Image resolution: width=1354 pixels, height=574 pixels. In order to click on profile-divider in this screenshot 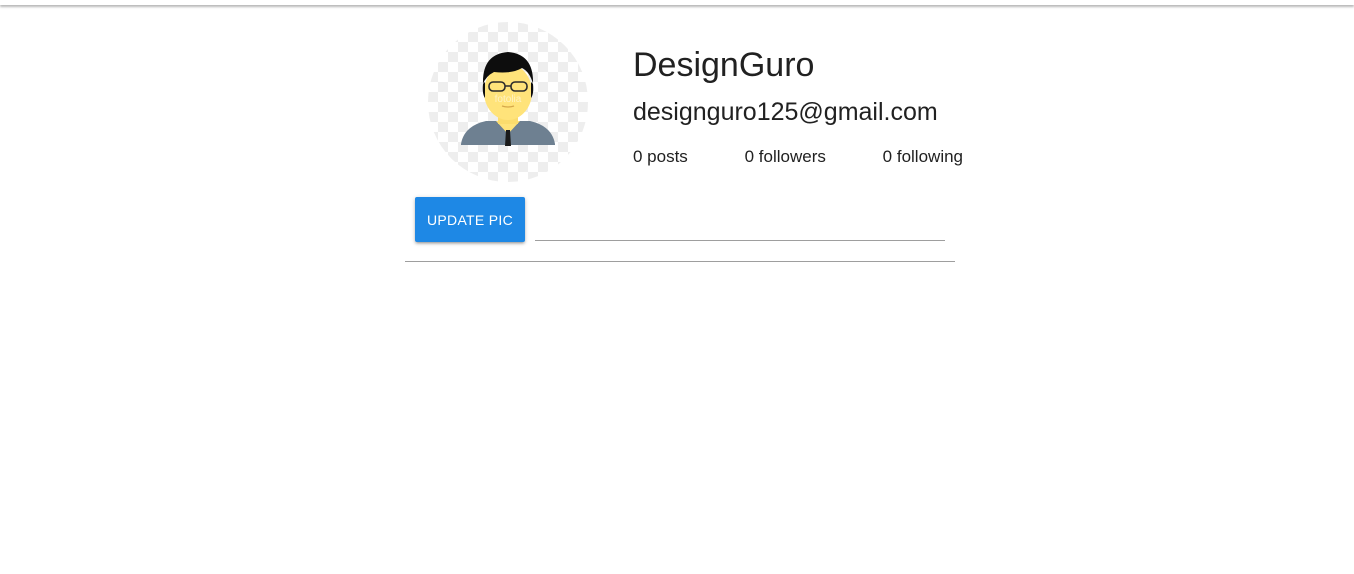, I will do `click(680, 261)`.